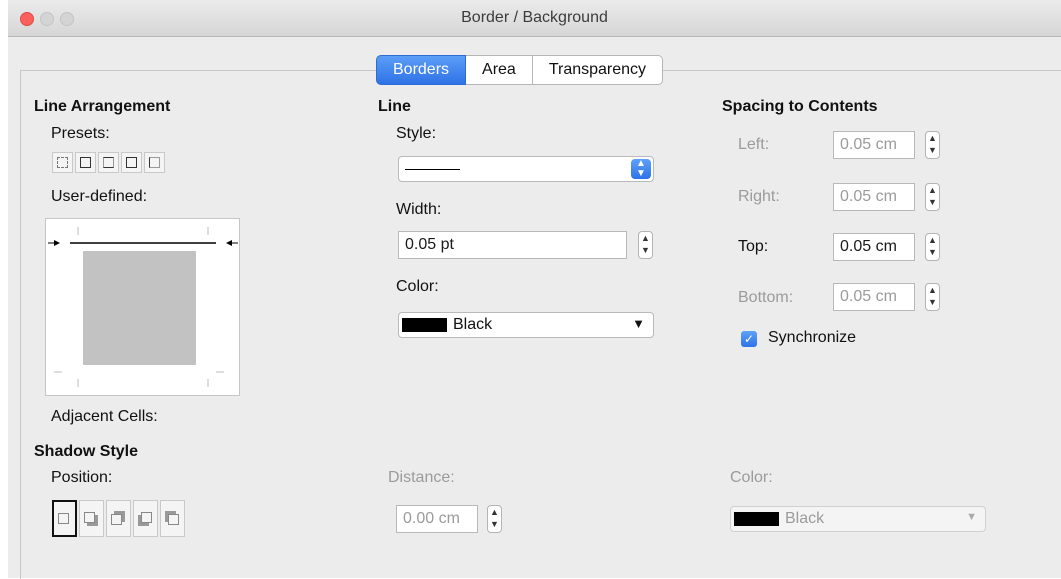 This screenshot has height=579, width=1061. I want to click on title-bar: Border / Background, so click(534, 18).